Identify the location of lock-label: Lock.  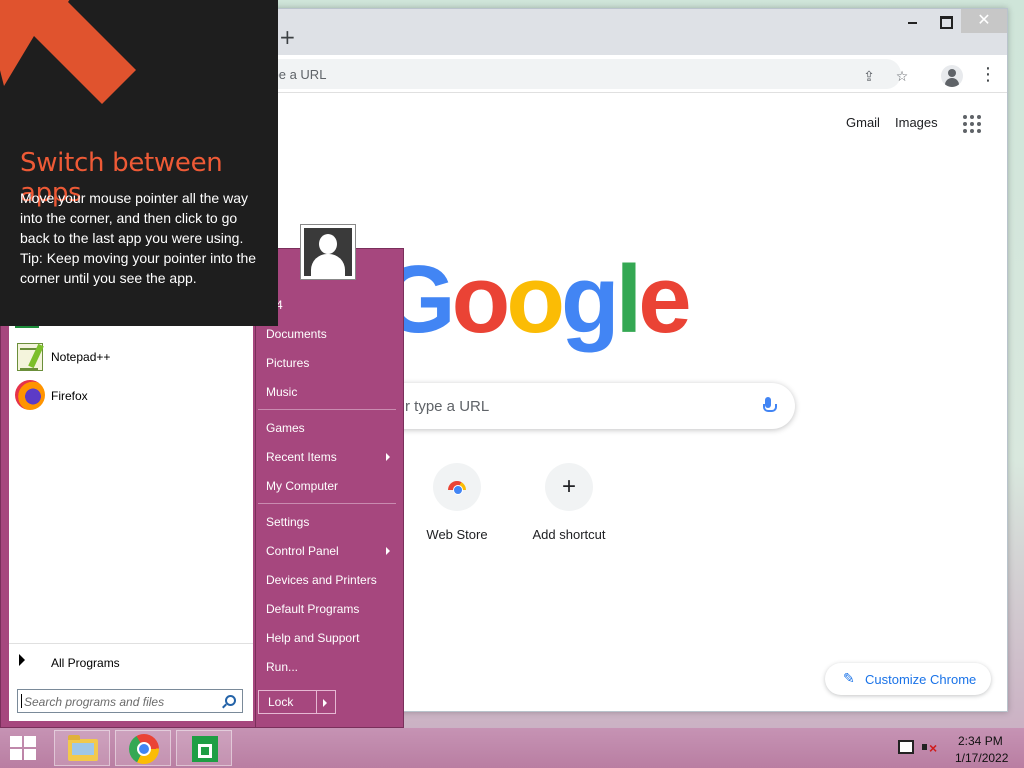
(288, 702).